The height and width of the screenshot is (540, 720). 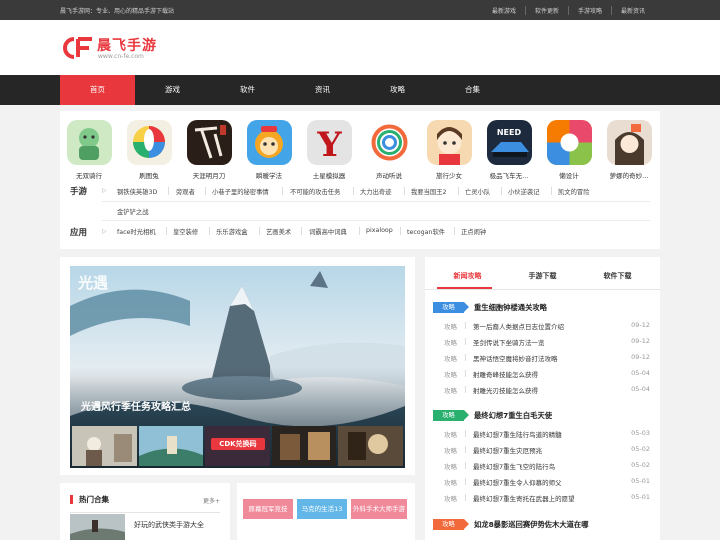 I want to click on tab-news-guides: 新闻攻略, so click(x=467, y=276).